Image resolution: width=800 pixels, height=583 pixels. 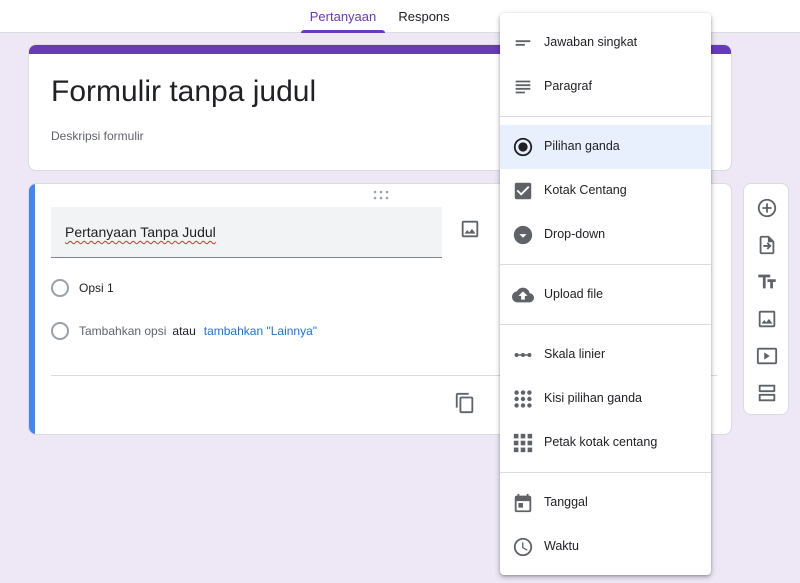 I want to click on import-questions-icon, so click(x=767, y=245).